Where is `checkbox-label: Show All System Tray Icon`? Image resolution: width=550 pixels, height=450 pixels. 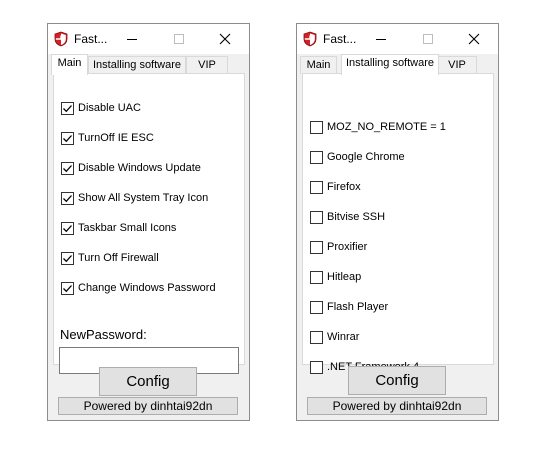
checkbox-label: Show All System Tray Icon is located at coordinates (143, 198).